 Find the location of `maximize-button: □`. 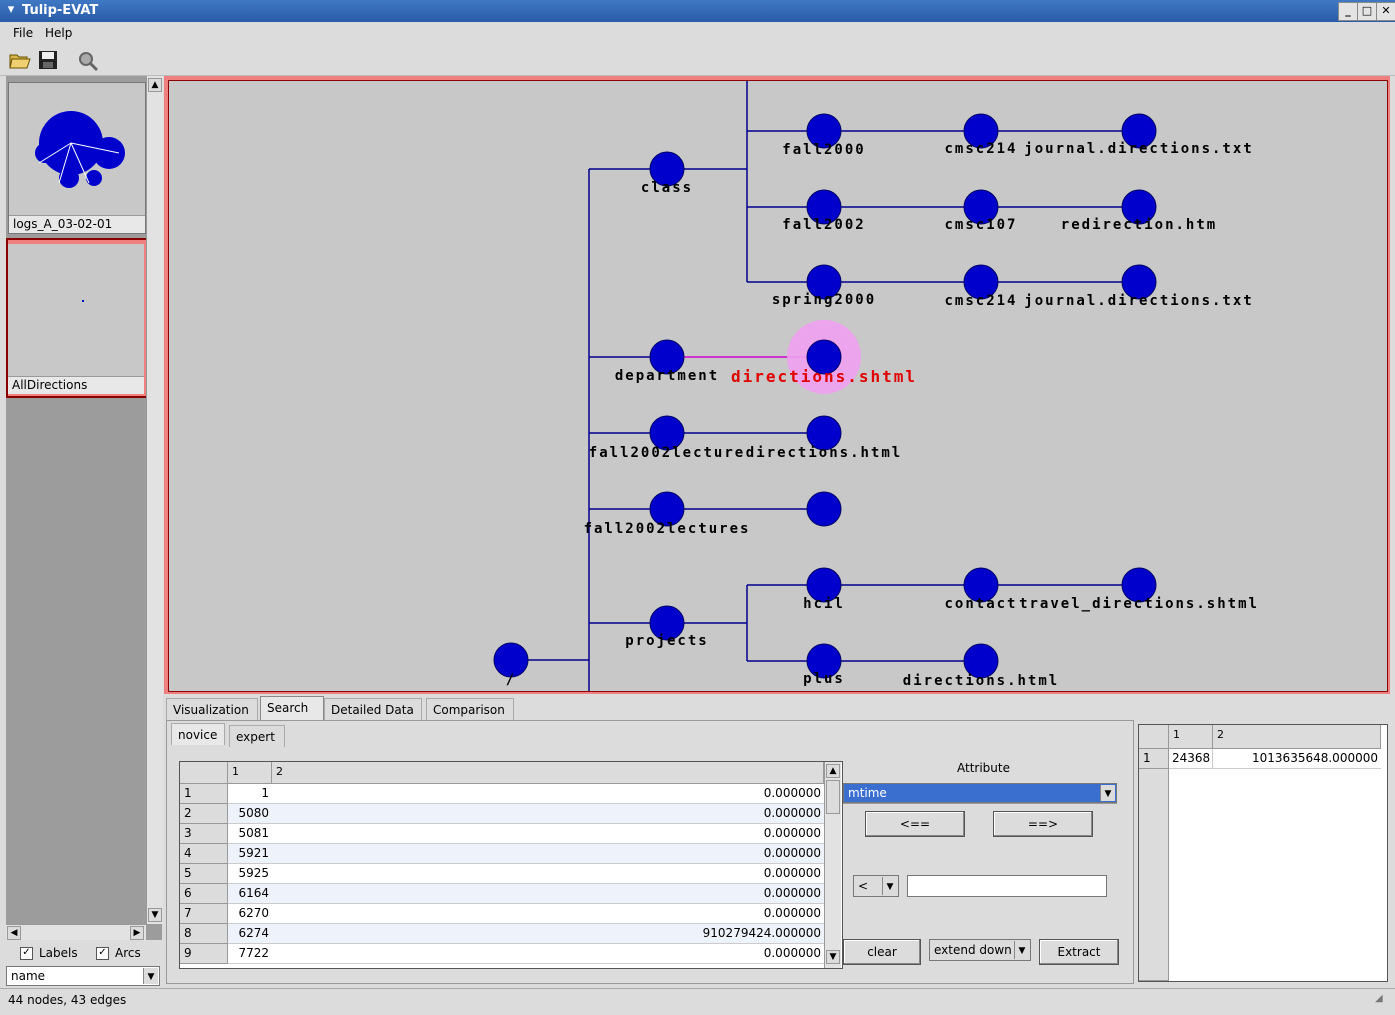

maximize-button: □ is located at coordinates (1367, 11).